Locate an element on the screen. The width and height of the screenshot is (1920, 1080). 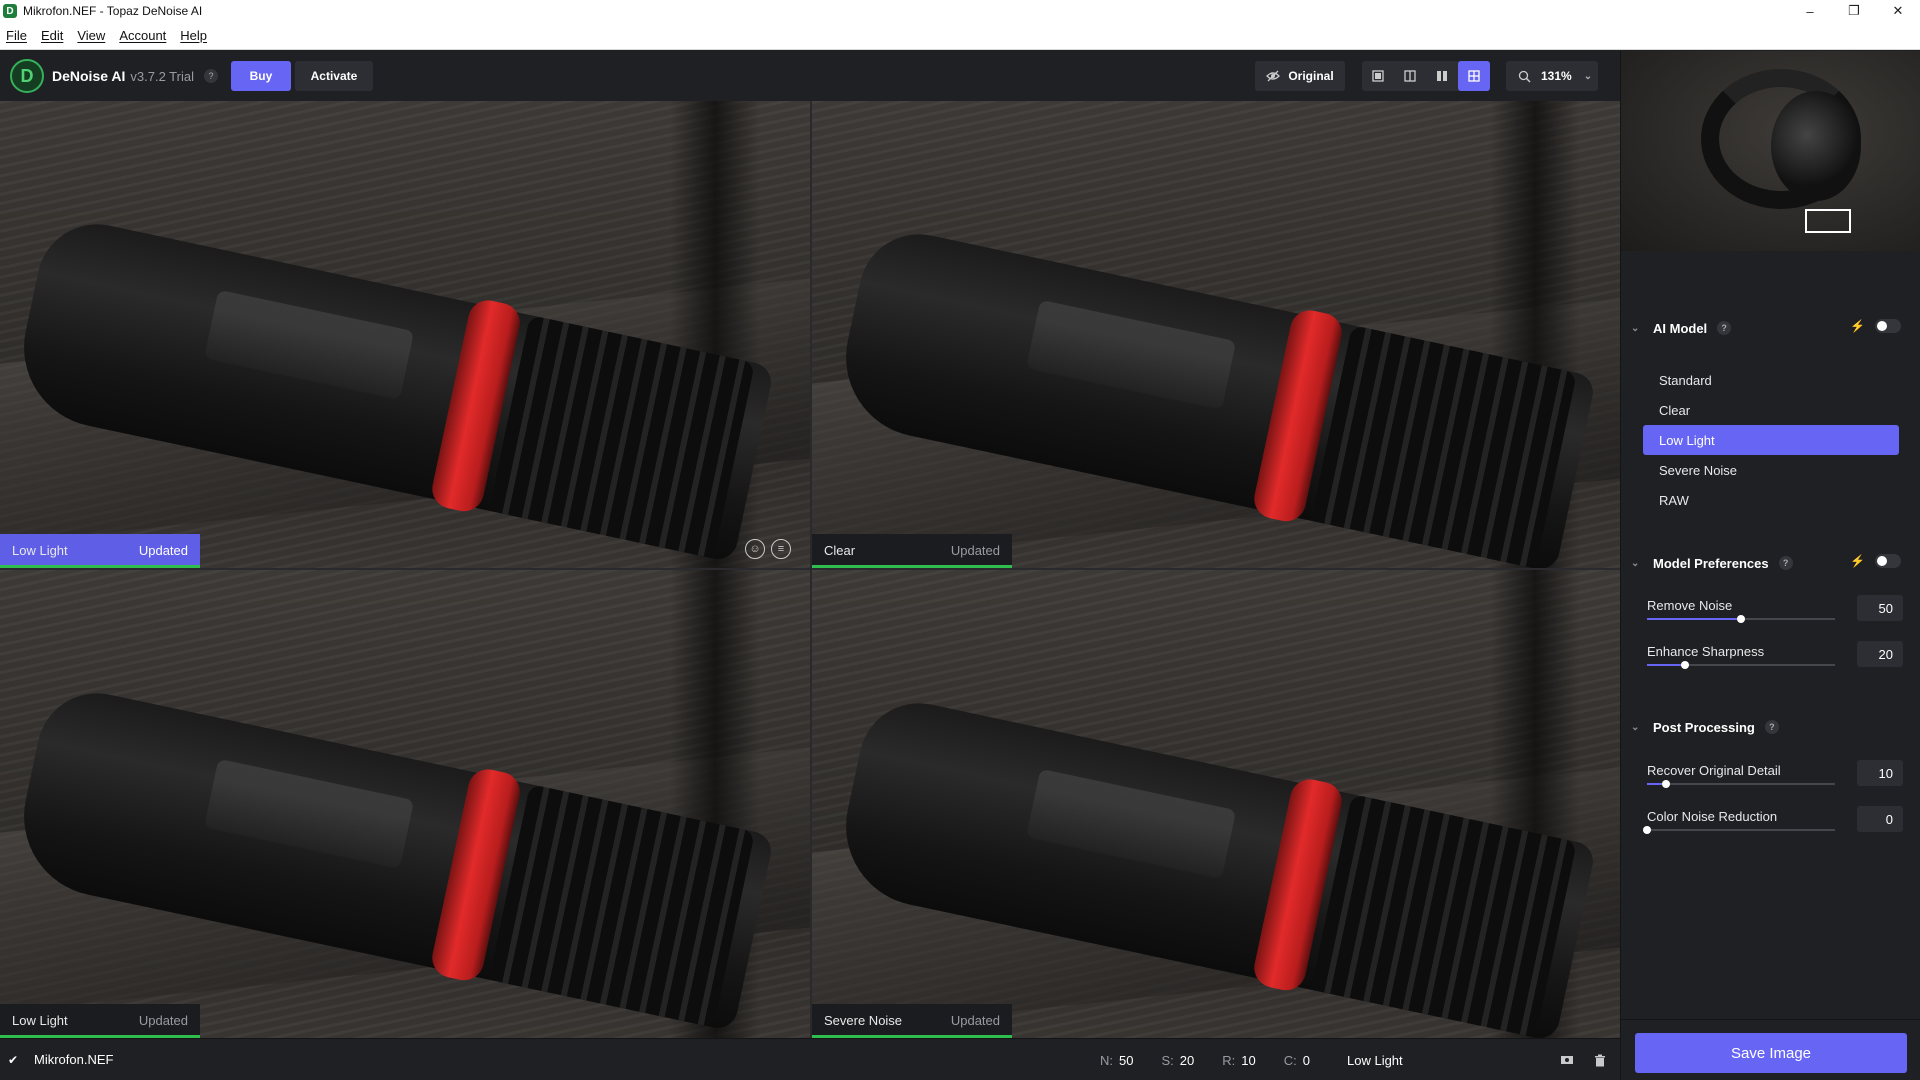
navigator-thumbnail is located at coordinates (1770, 151).